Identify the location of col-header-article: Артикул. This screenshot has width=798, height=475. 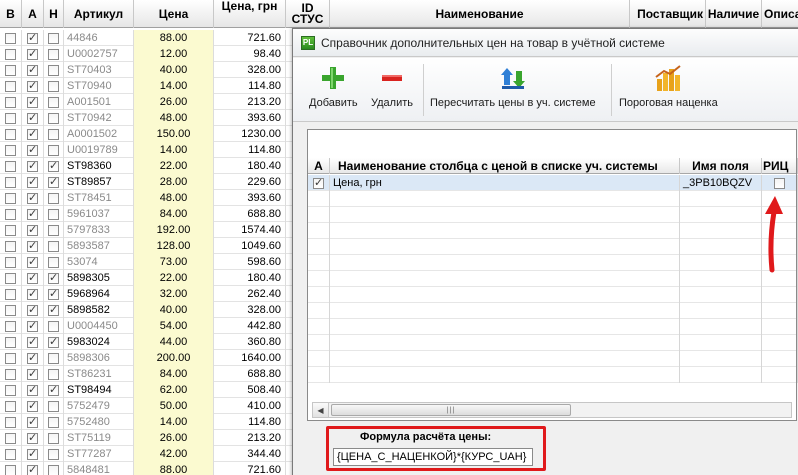
(99, 14).